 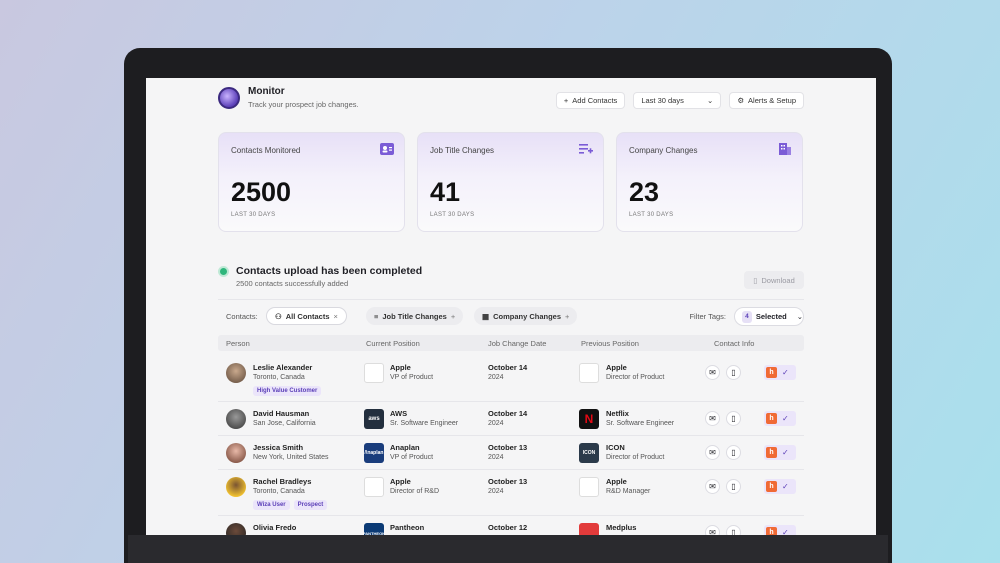 What do you see at coordinates (282, 481) in the screenshot?
I see `person-name: Rachel Bradleys` at bounding box center [282, 481].